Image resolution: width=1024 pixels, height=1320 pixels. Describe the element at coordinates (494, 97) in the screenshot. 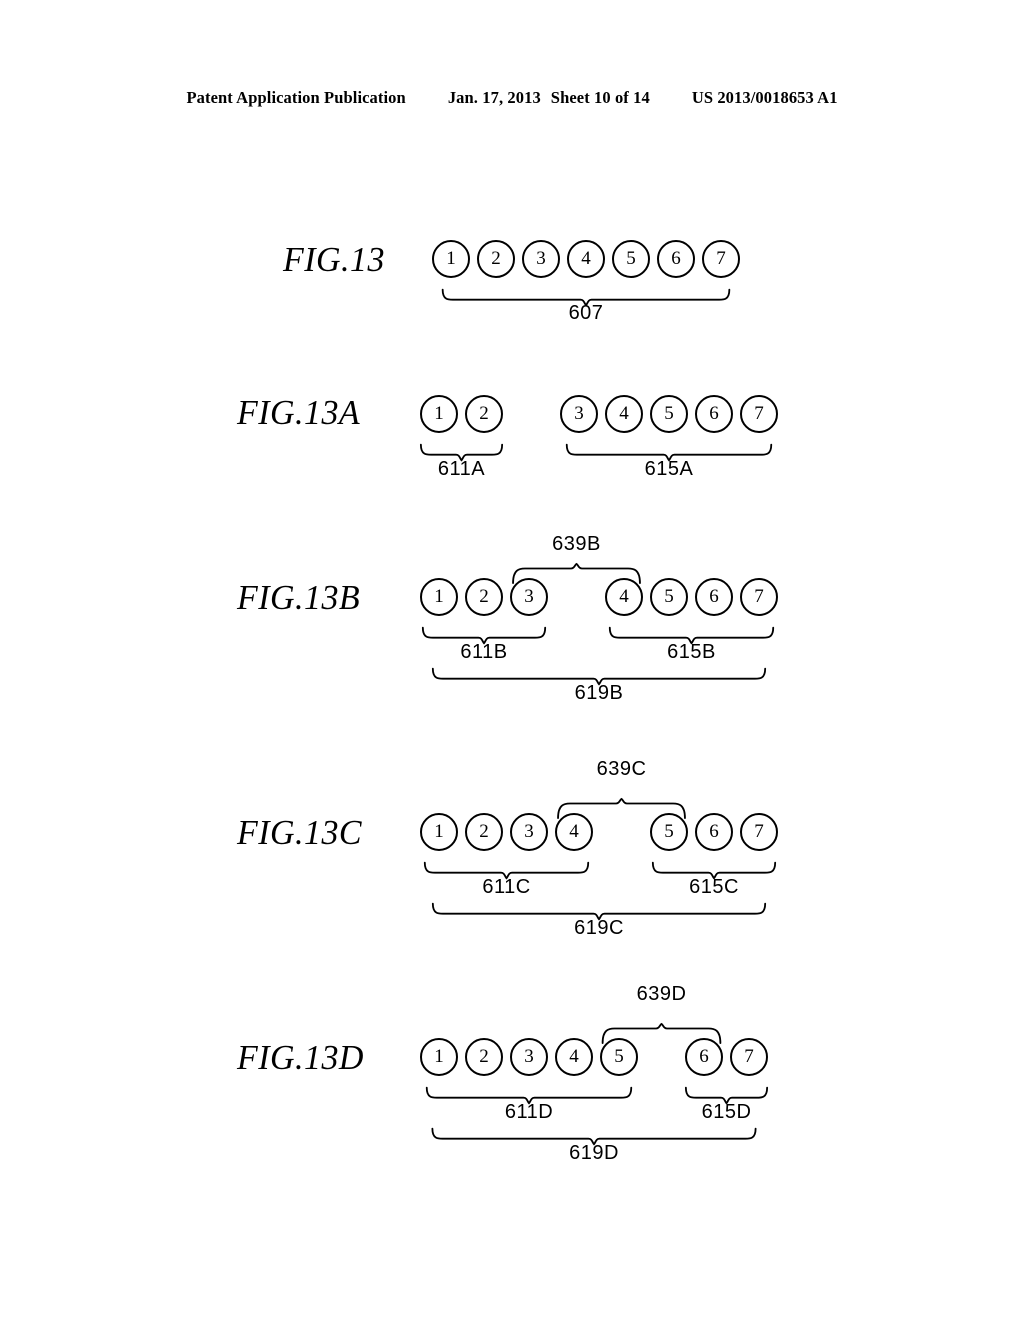

I see `header-date: Jan. 17, 2013` at that location.